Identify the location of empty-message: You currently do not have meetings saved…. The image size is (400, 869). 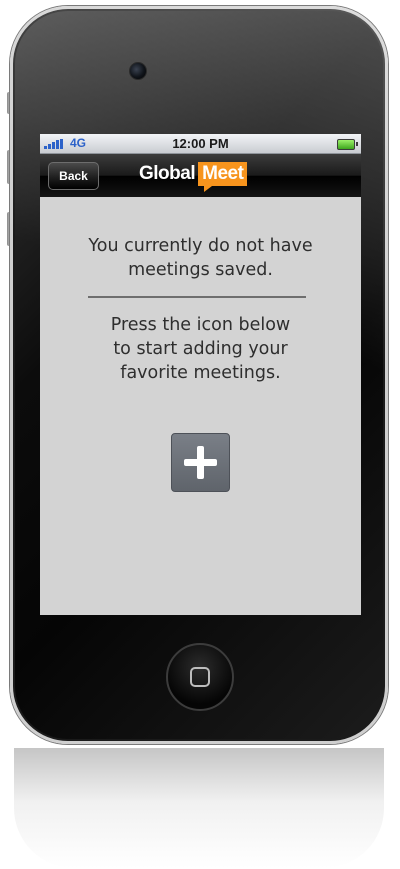
(200, 258).